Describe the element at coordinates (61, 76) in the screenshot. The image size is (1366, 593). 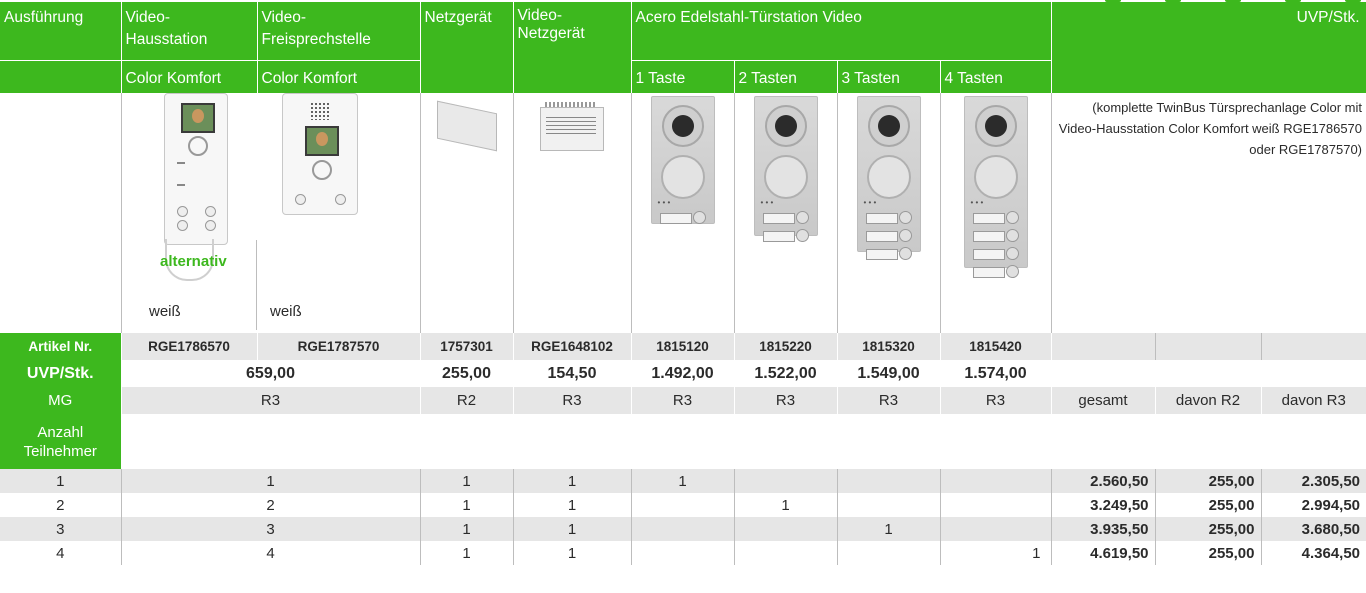
I see `header-ausfuehrung-cont` at that location.